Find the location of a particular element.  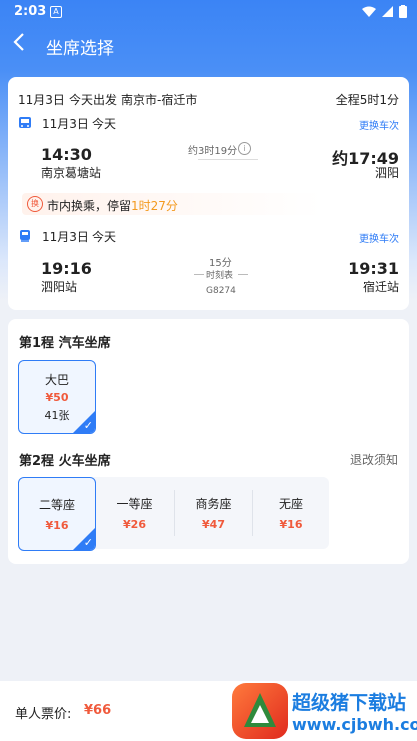

seat-price: ¥26 is located at coordinates (134, 524).